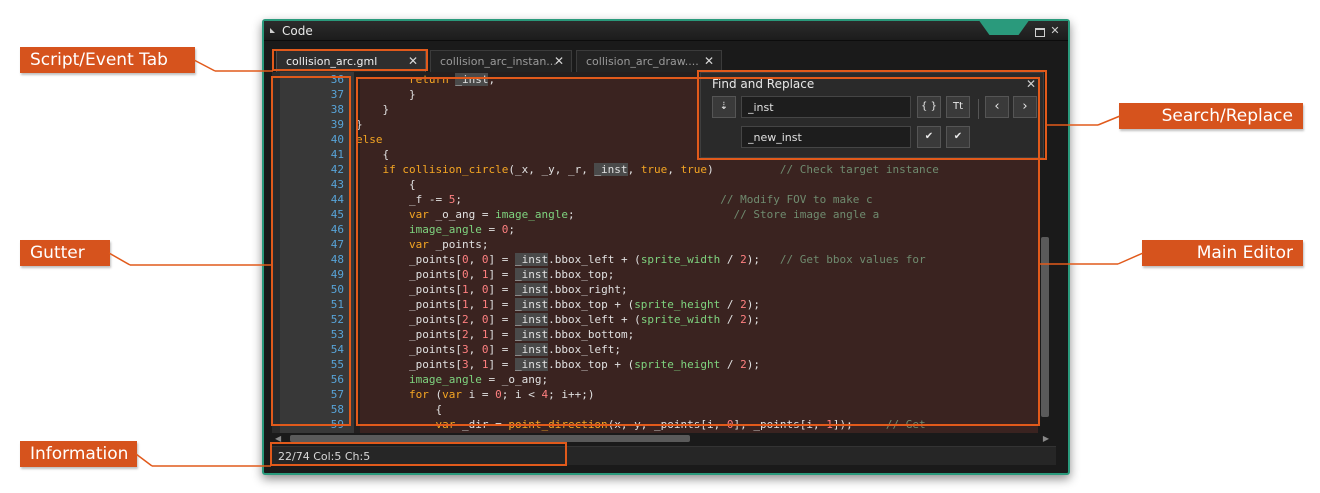 This screenshot has height=493, width=1320. Describe the element at coordinates (107, 60) in the screenshot. I see `callout-script-event-tab: Script/Event Tab` at that location.